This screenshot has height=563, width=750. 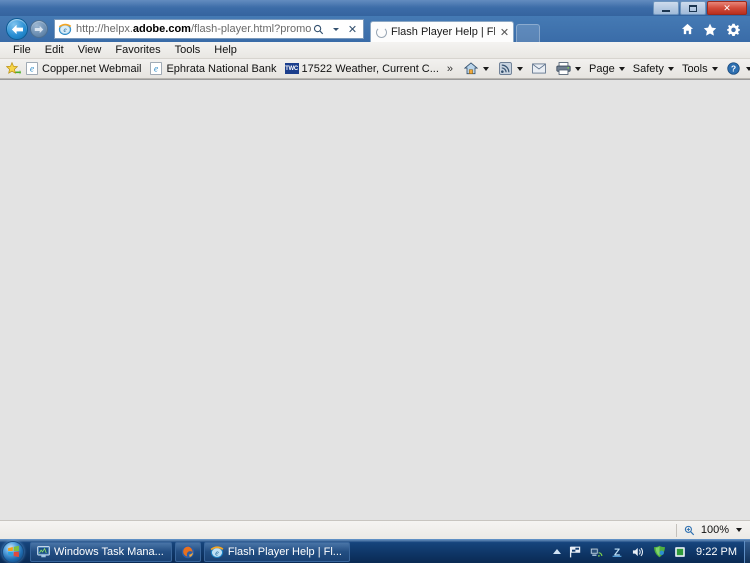 I want to click on windows-flag-icon, so click(x=13, y=551).